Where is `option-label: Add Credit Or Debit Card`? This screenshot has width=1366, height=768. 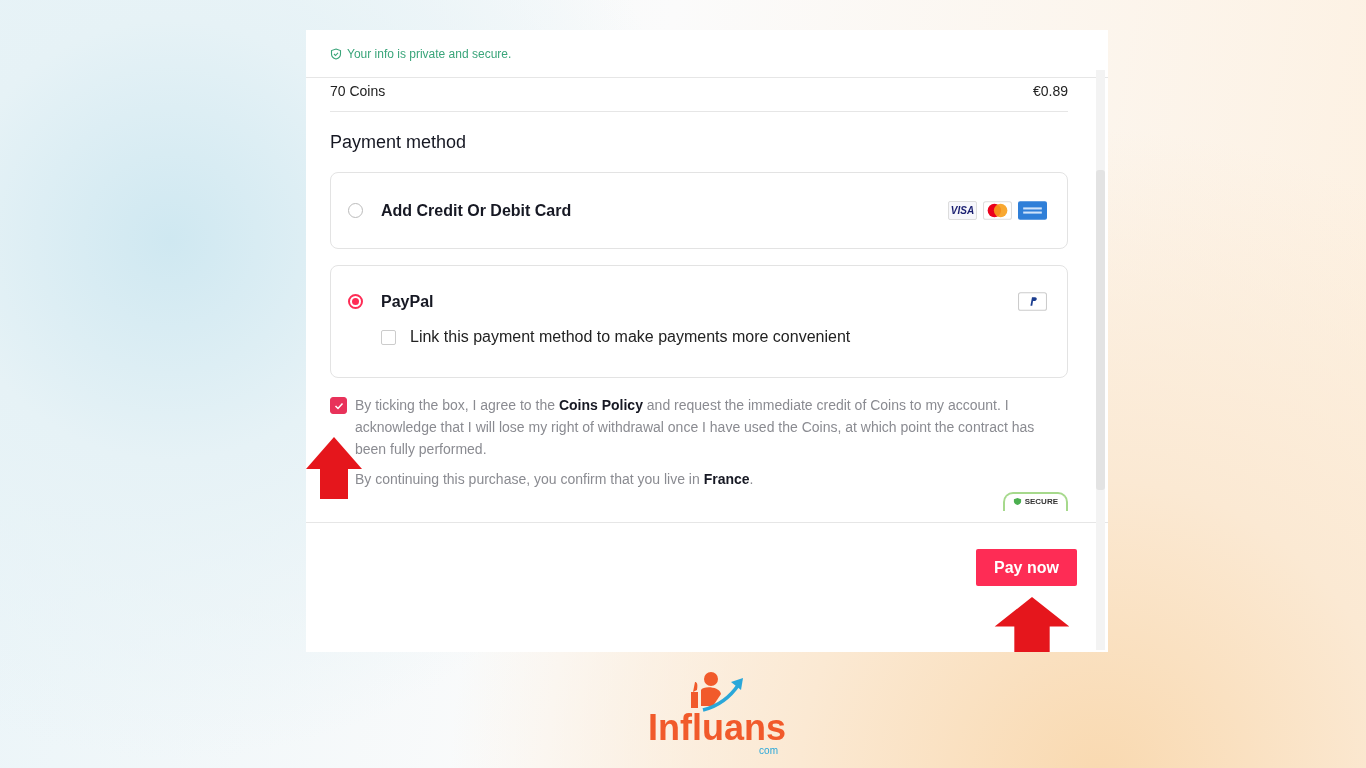
option-label: Add Credit Or Debit Card is located at coordinates (477, 210).